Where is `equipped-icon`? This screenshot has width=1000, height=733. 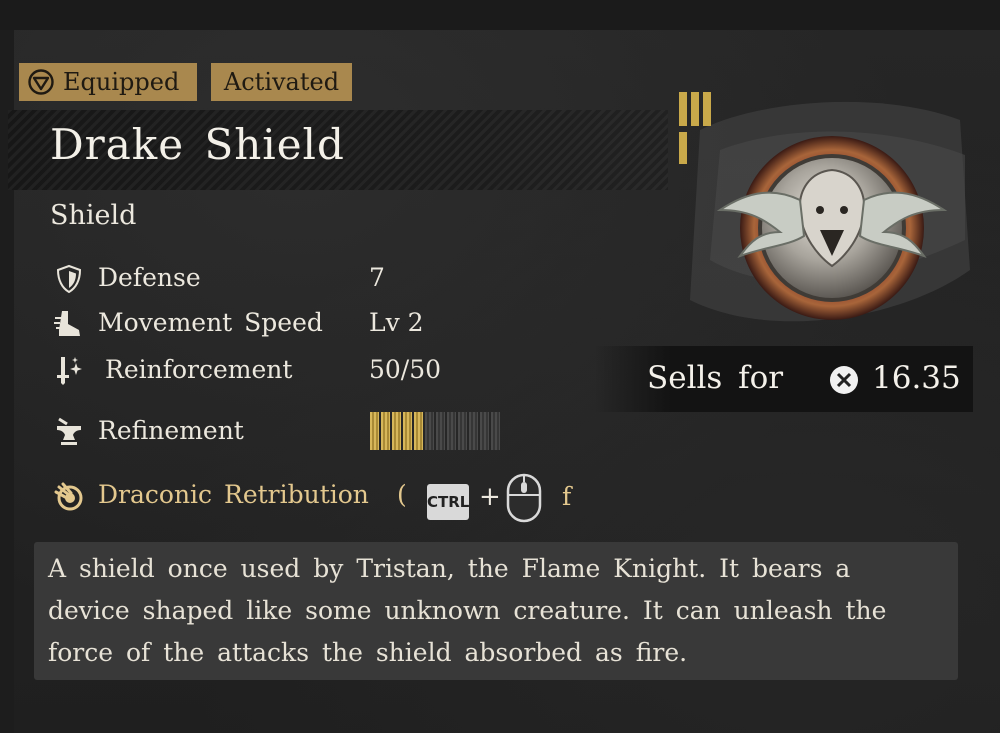
equipped-icon is located at coordinates (41, 82).